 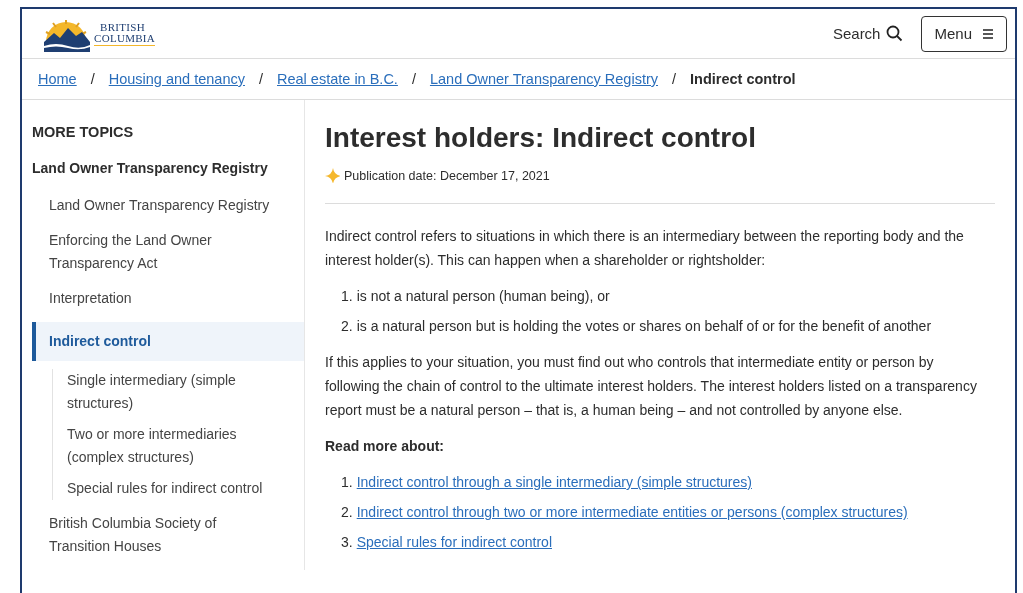 I want to click on article-link: Indirect control through a single intermediary (simple structures), so click(x=554, y=482).